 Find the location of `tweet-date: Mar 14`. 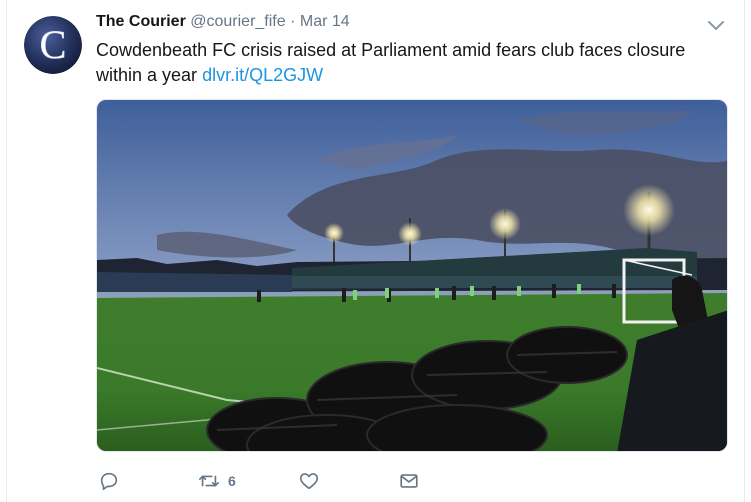

tweet-date: Mar 14 is located at coordinates (325, 21).